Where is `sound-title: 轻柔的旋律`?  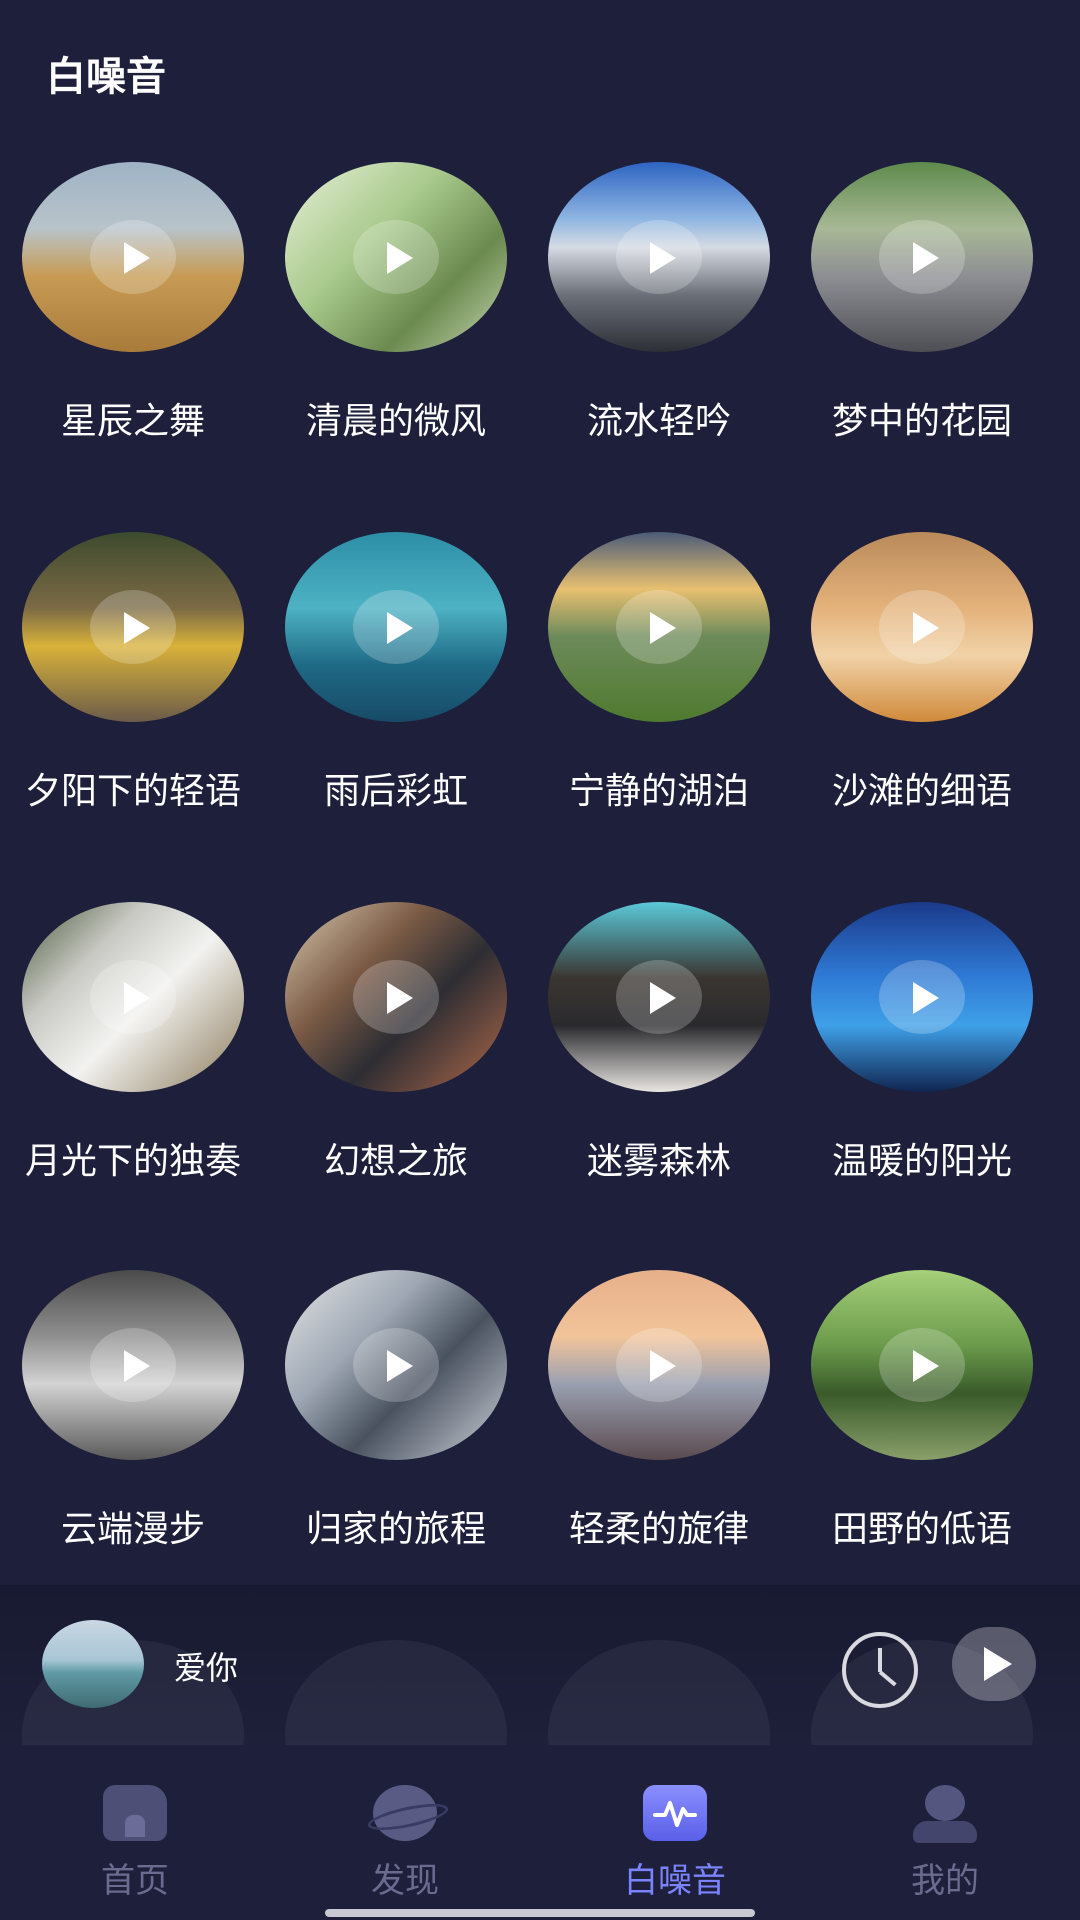
sound-title: 轻柔的旋律 is located at coordinates (658, 1529).